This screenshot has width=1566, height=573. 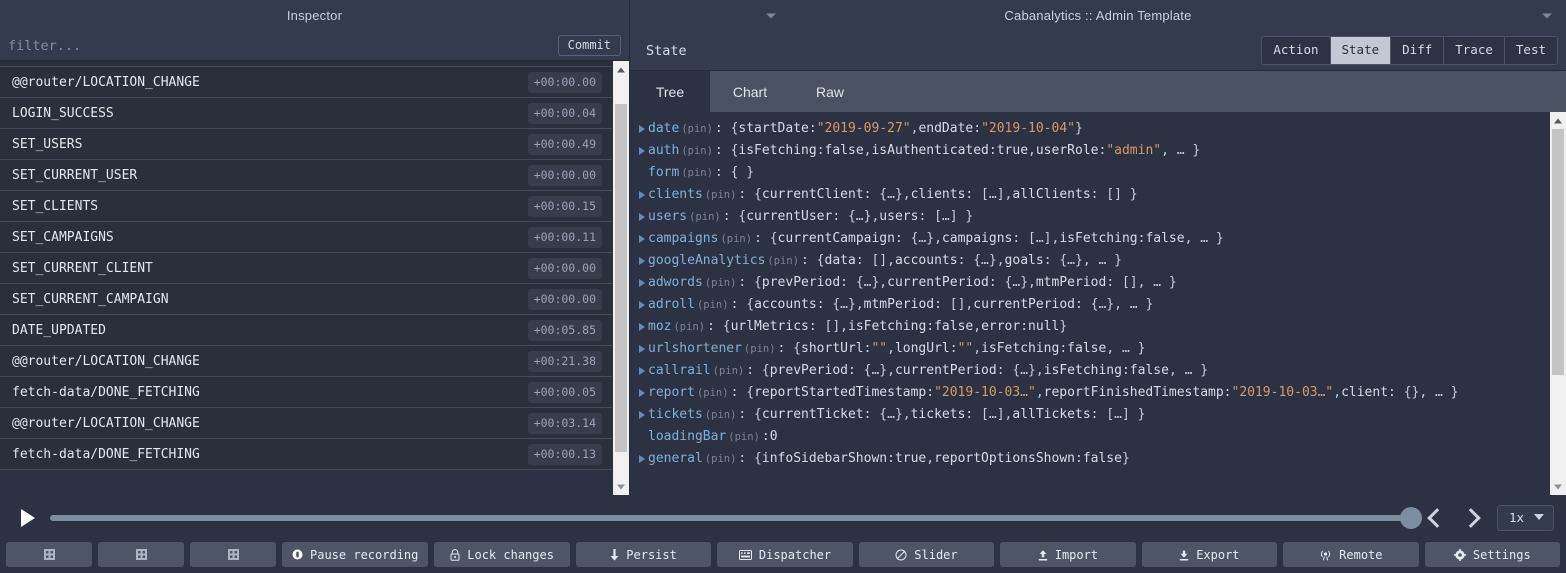 What do you see at coordinates (306, 113) in the screenshot?
I see `action-row: LOGIN_SUCCESS +00:00.04` at bounding box center [306, 113].